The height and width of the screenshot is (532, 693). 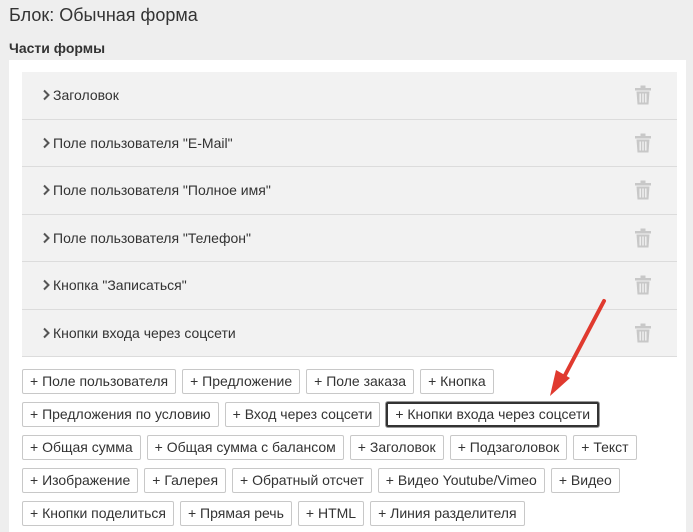 I want to click on form-part-row: Поле пользователя "Полное имя", so click(x=349, y=191).